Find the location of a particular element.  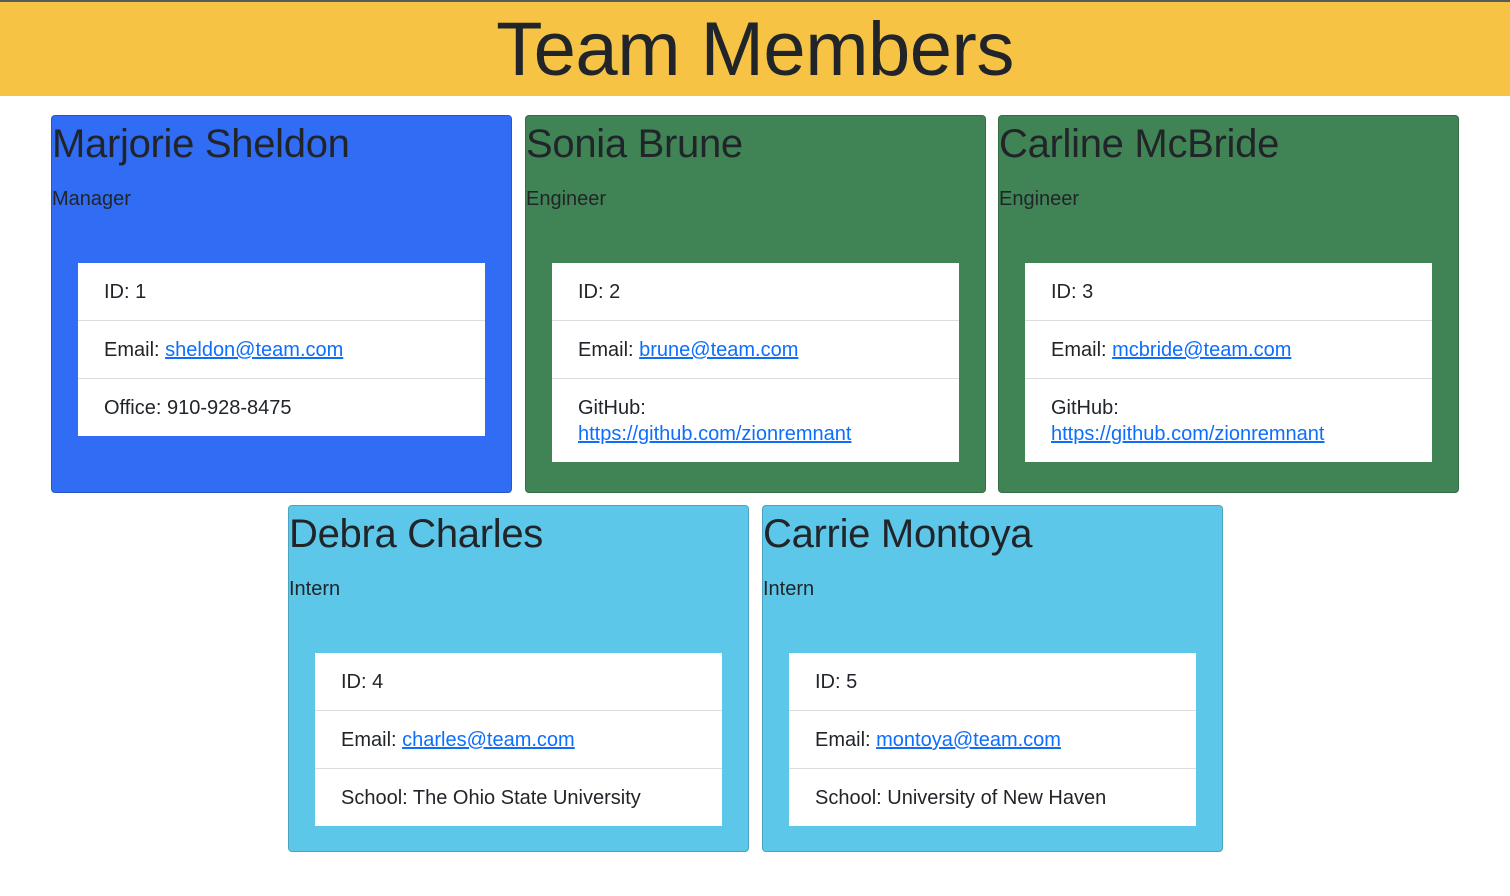

member-email-row: Email: brune@team.com is located at coordinates (755, 350).